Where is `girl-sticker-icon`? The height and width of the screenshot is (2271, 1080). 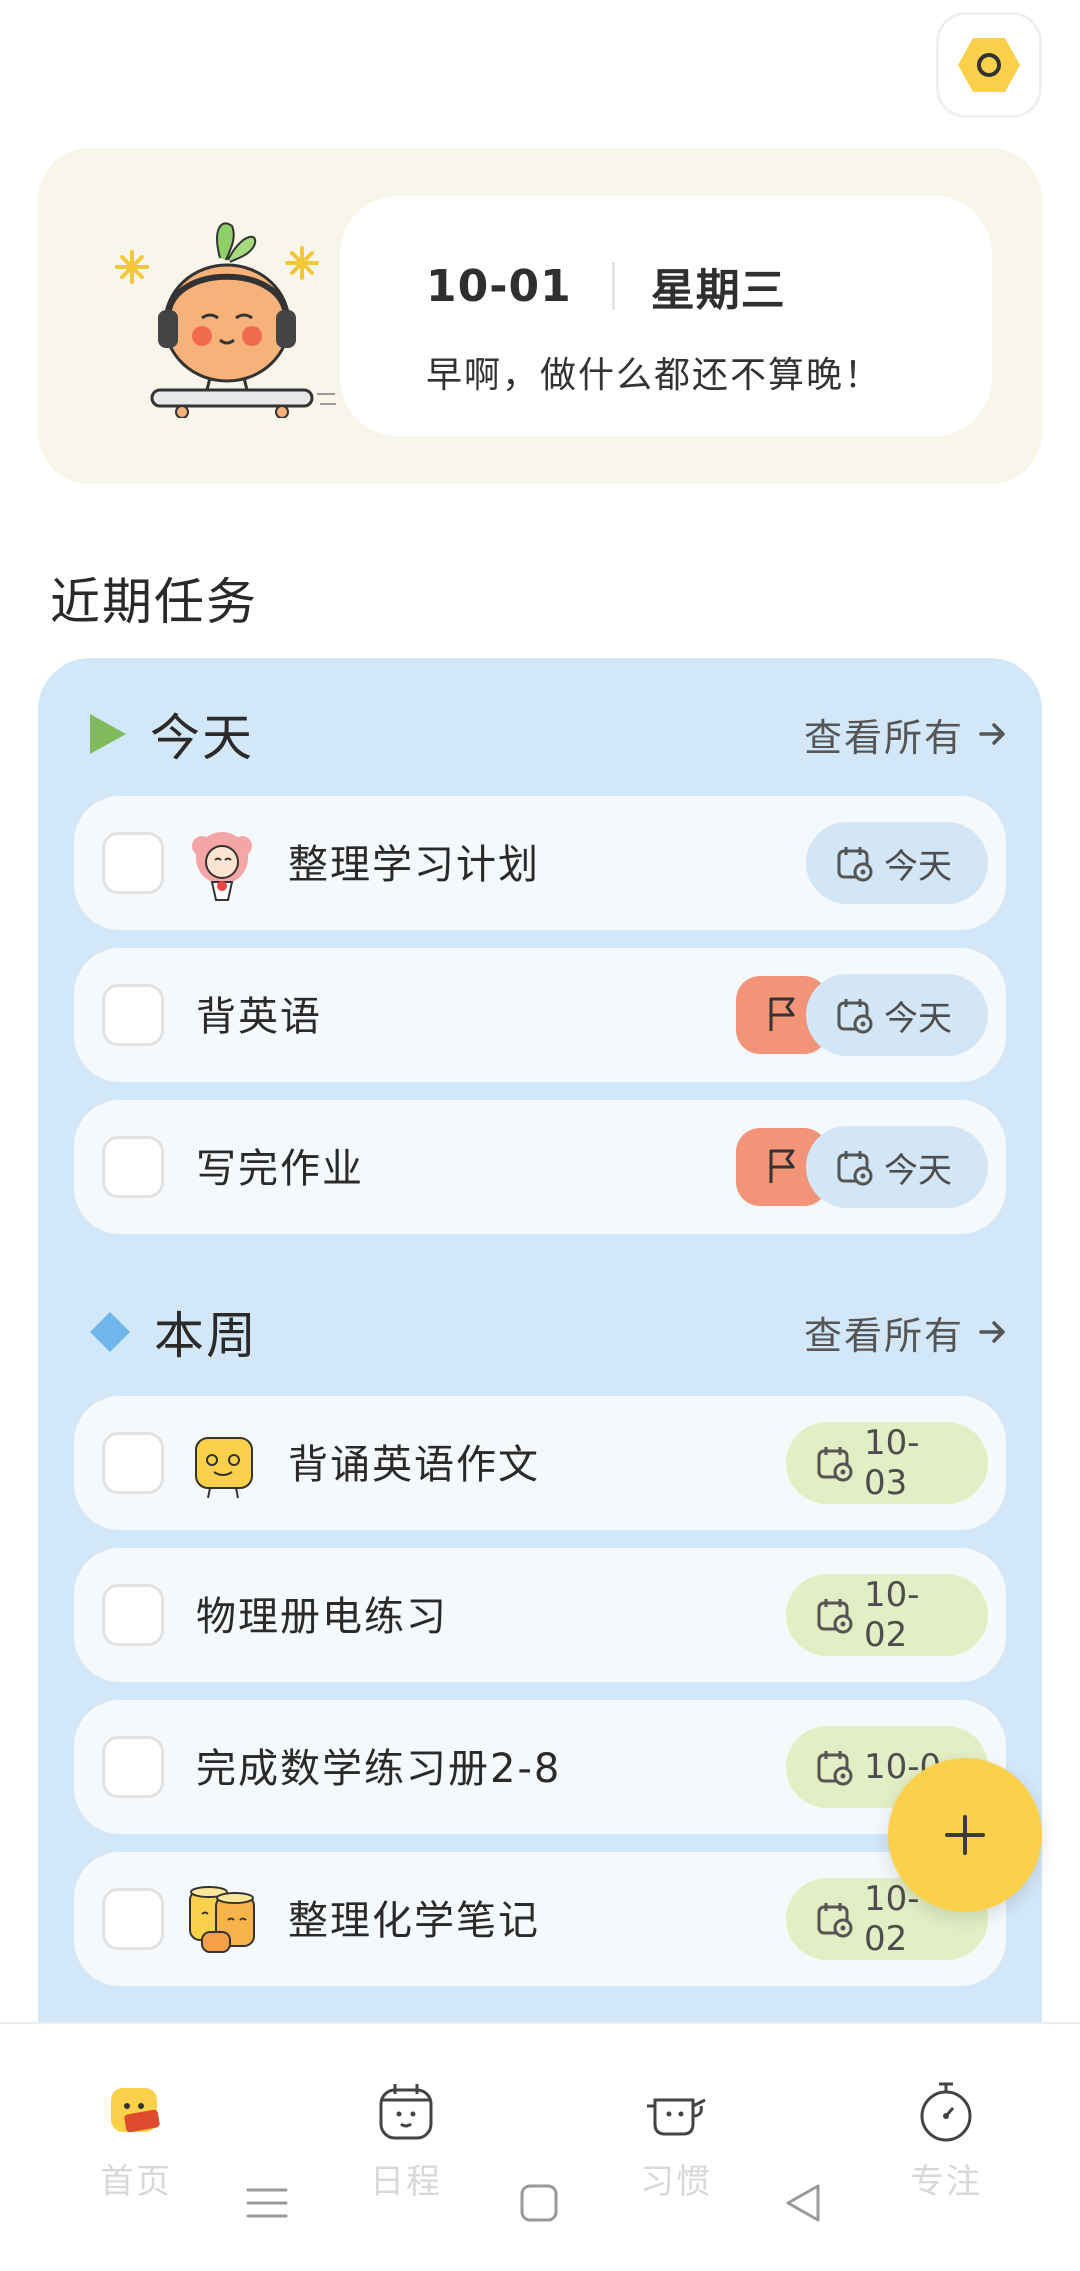 girl-sticker-icon is located at coordinates (222, 866).